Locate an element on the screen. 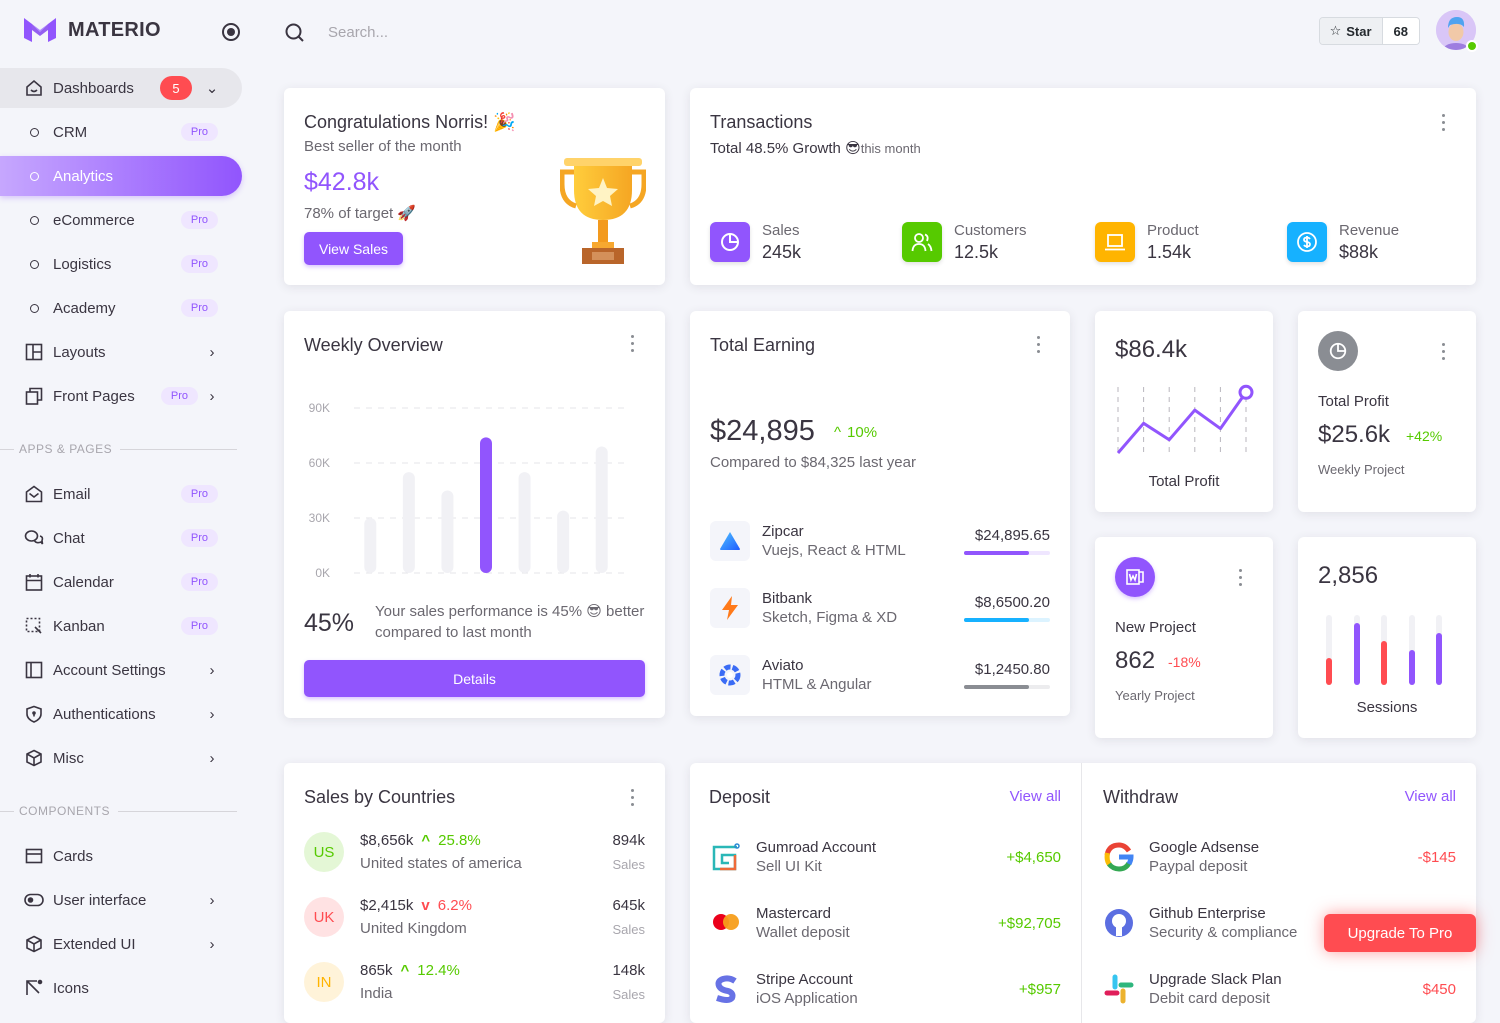 This screenshot has height=1023, width=1500. weekly-title: Weekly Overview is located at coordinates (373, 345).